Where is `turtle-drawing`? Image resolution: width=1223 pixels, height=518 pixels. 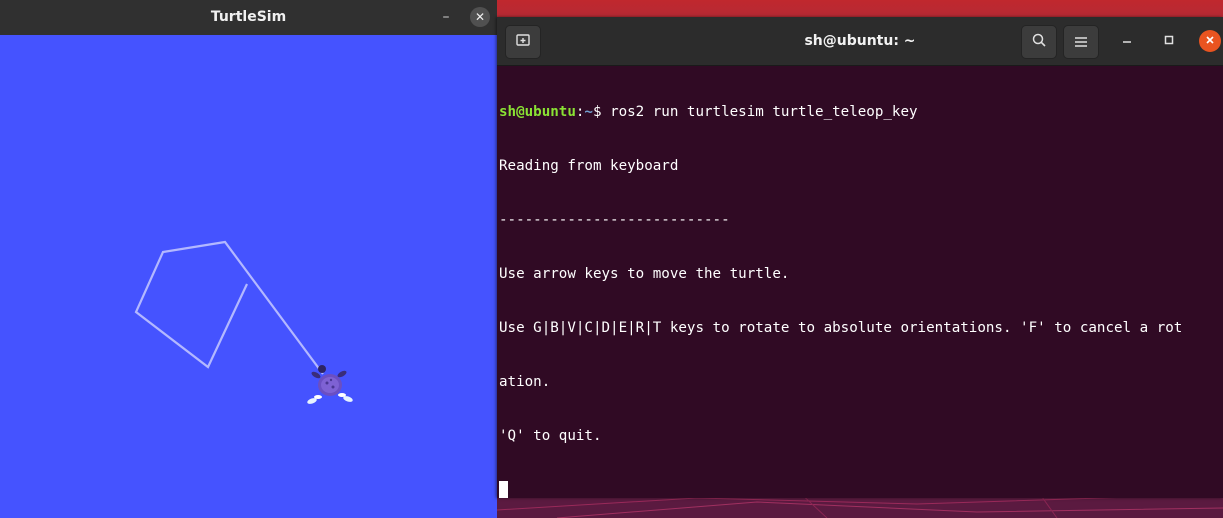 turtle-drawing is located at coordinates (243, 322).